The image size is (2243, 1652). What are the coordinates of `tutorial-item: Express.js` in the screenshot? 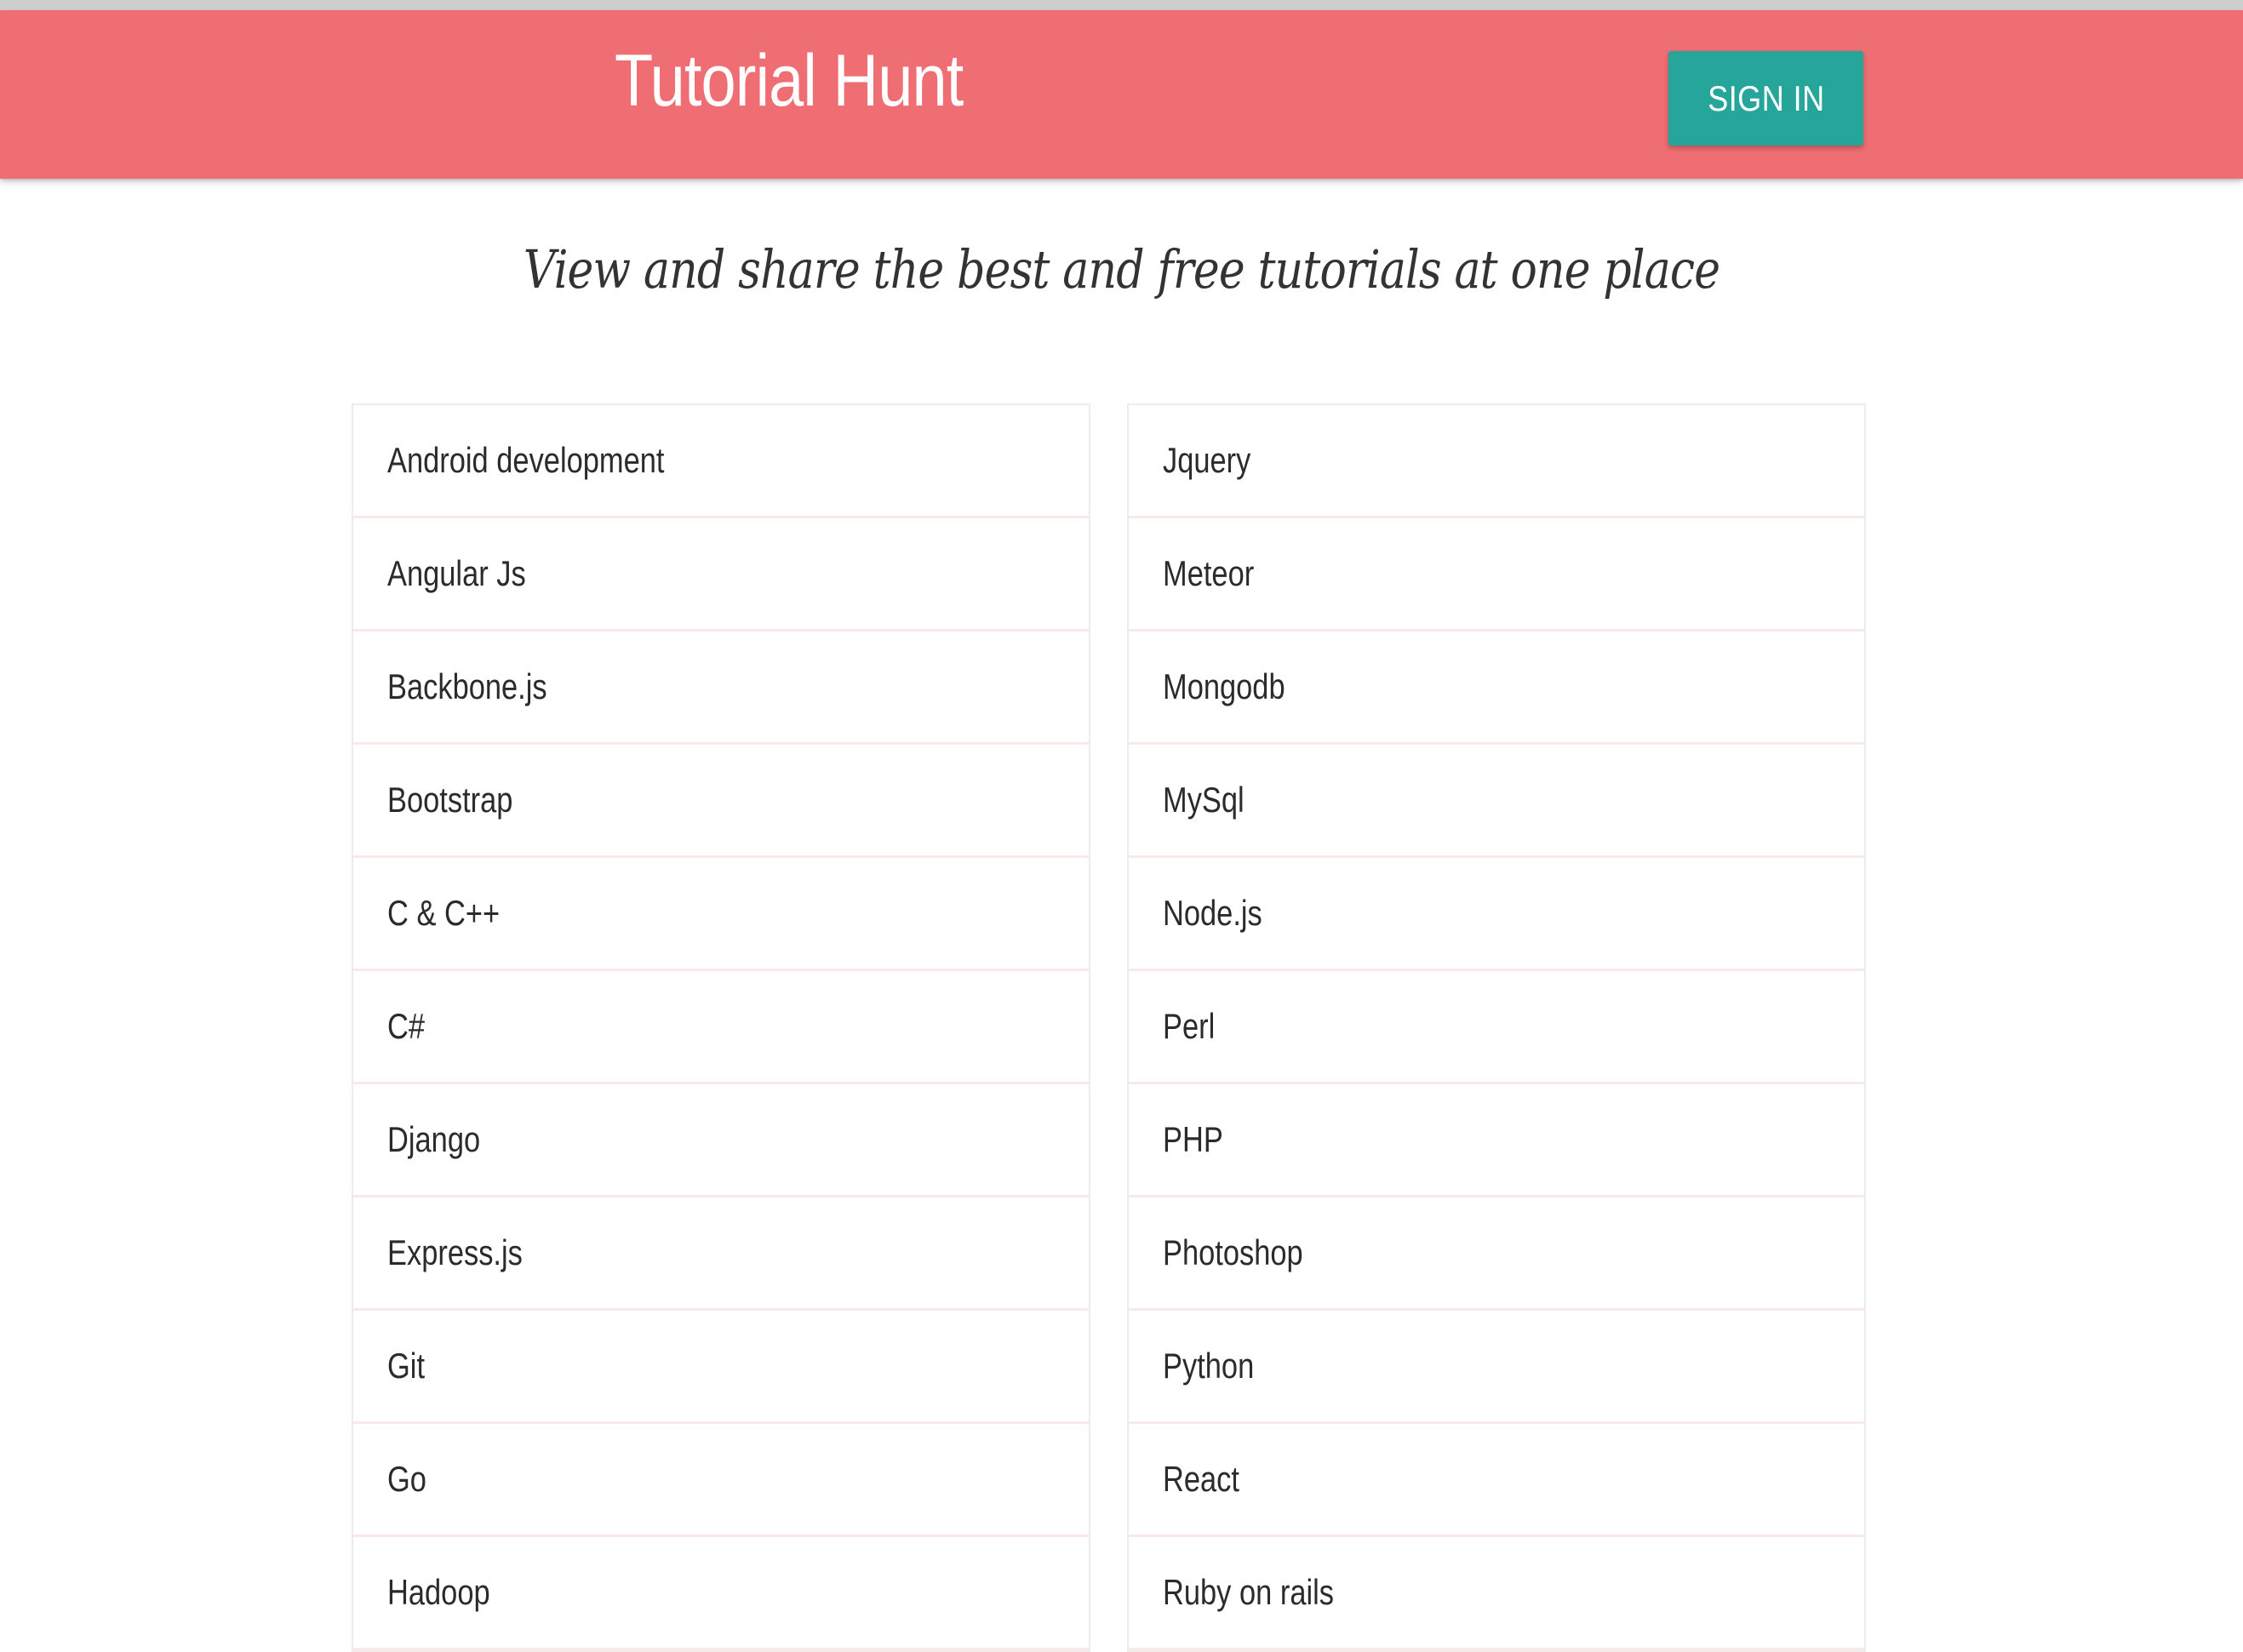 It's located at (721, 1255).